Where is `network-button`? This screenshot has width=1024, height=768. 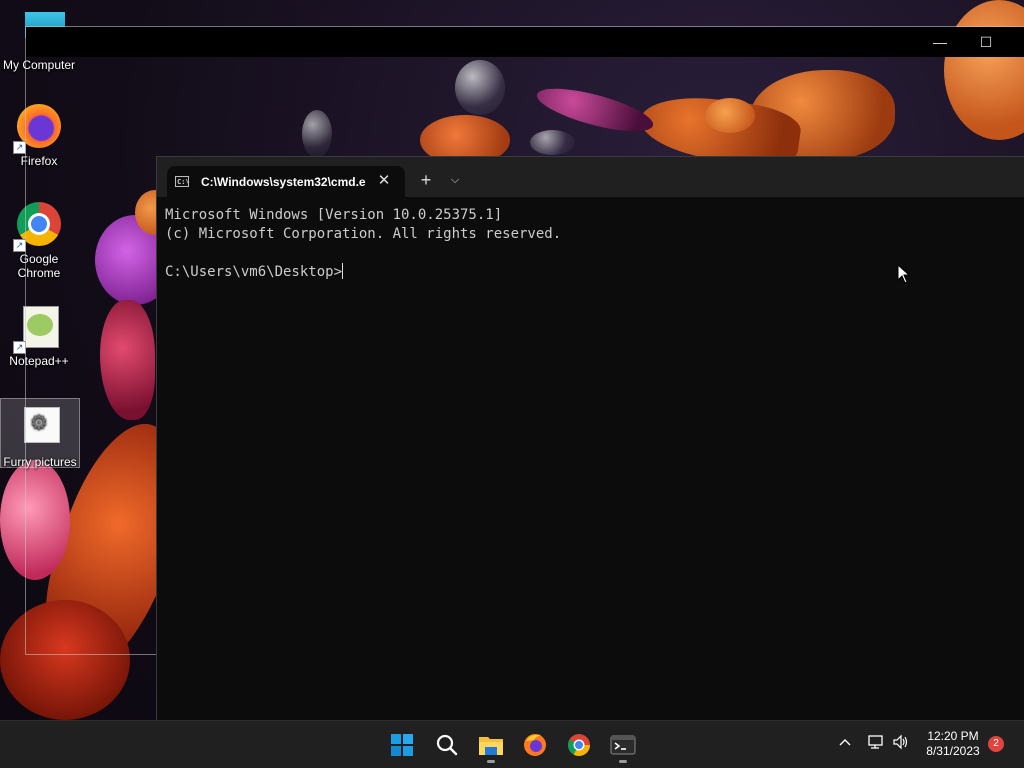 network-button is located at coordinates (876, 743).